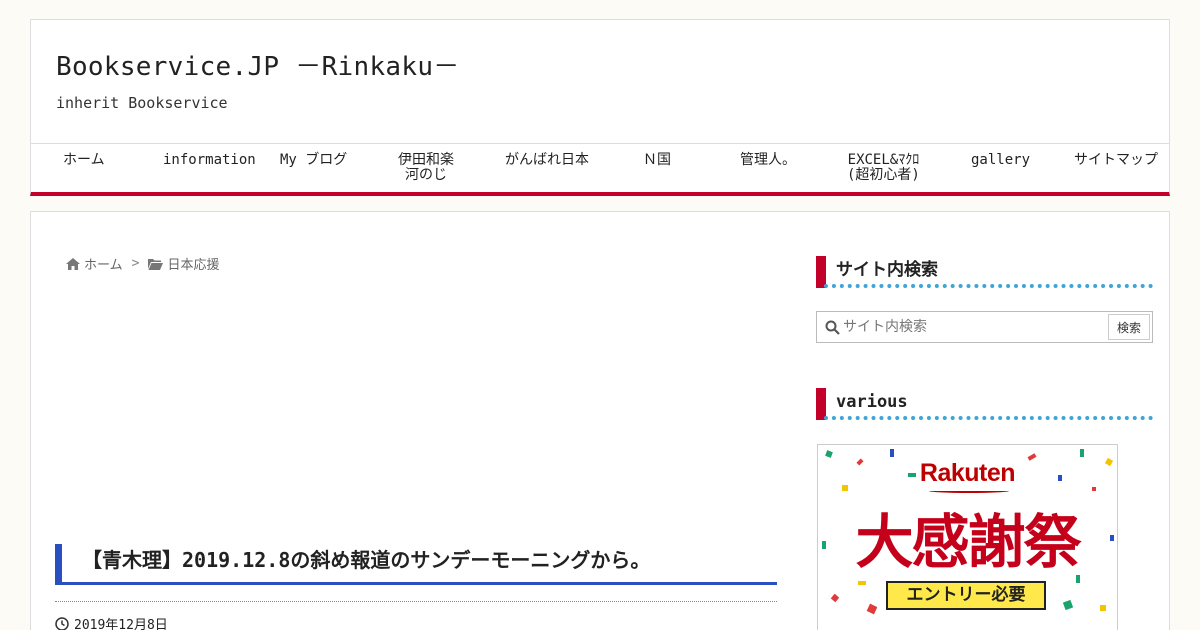 The image size is (1200, 630). What do you see at coordinates (1000, 160) in the screenshot?
I see `nav-item-gallery: gallery` at bounding box center [1000, 160].